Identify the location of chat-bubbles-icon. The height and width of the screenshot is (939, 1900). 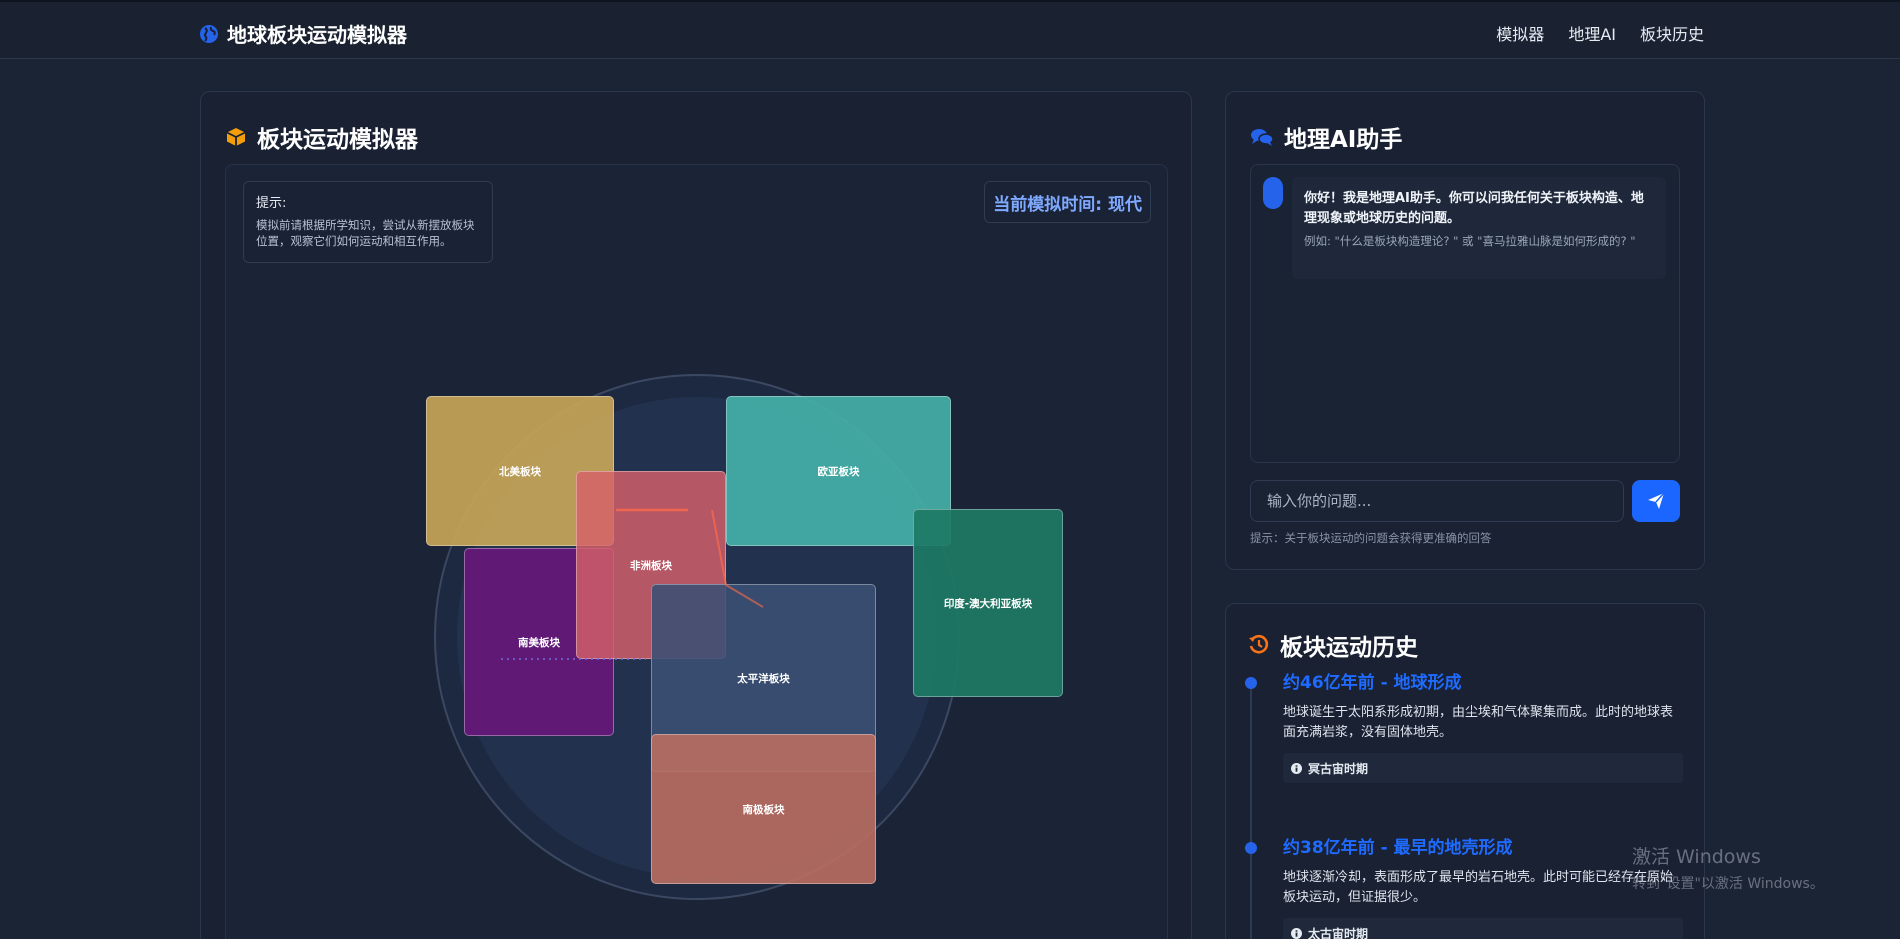
(1262, 137).